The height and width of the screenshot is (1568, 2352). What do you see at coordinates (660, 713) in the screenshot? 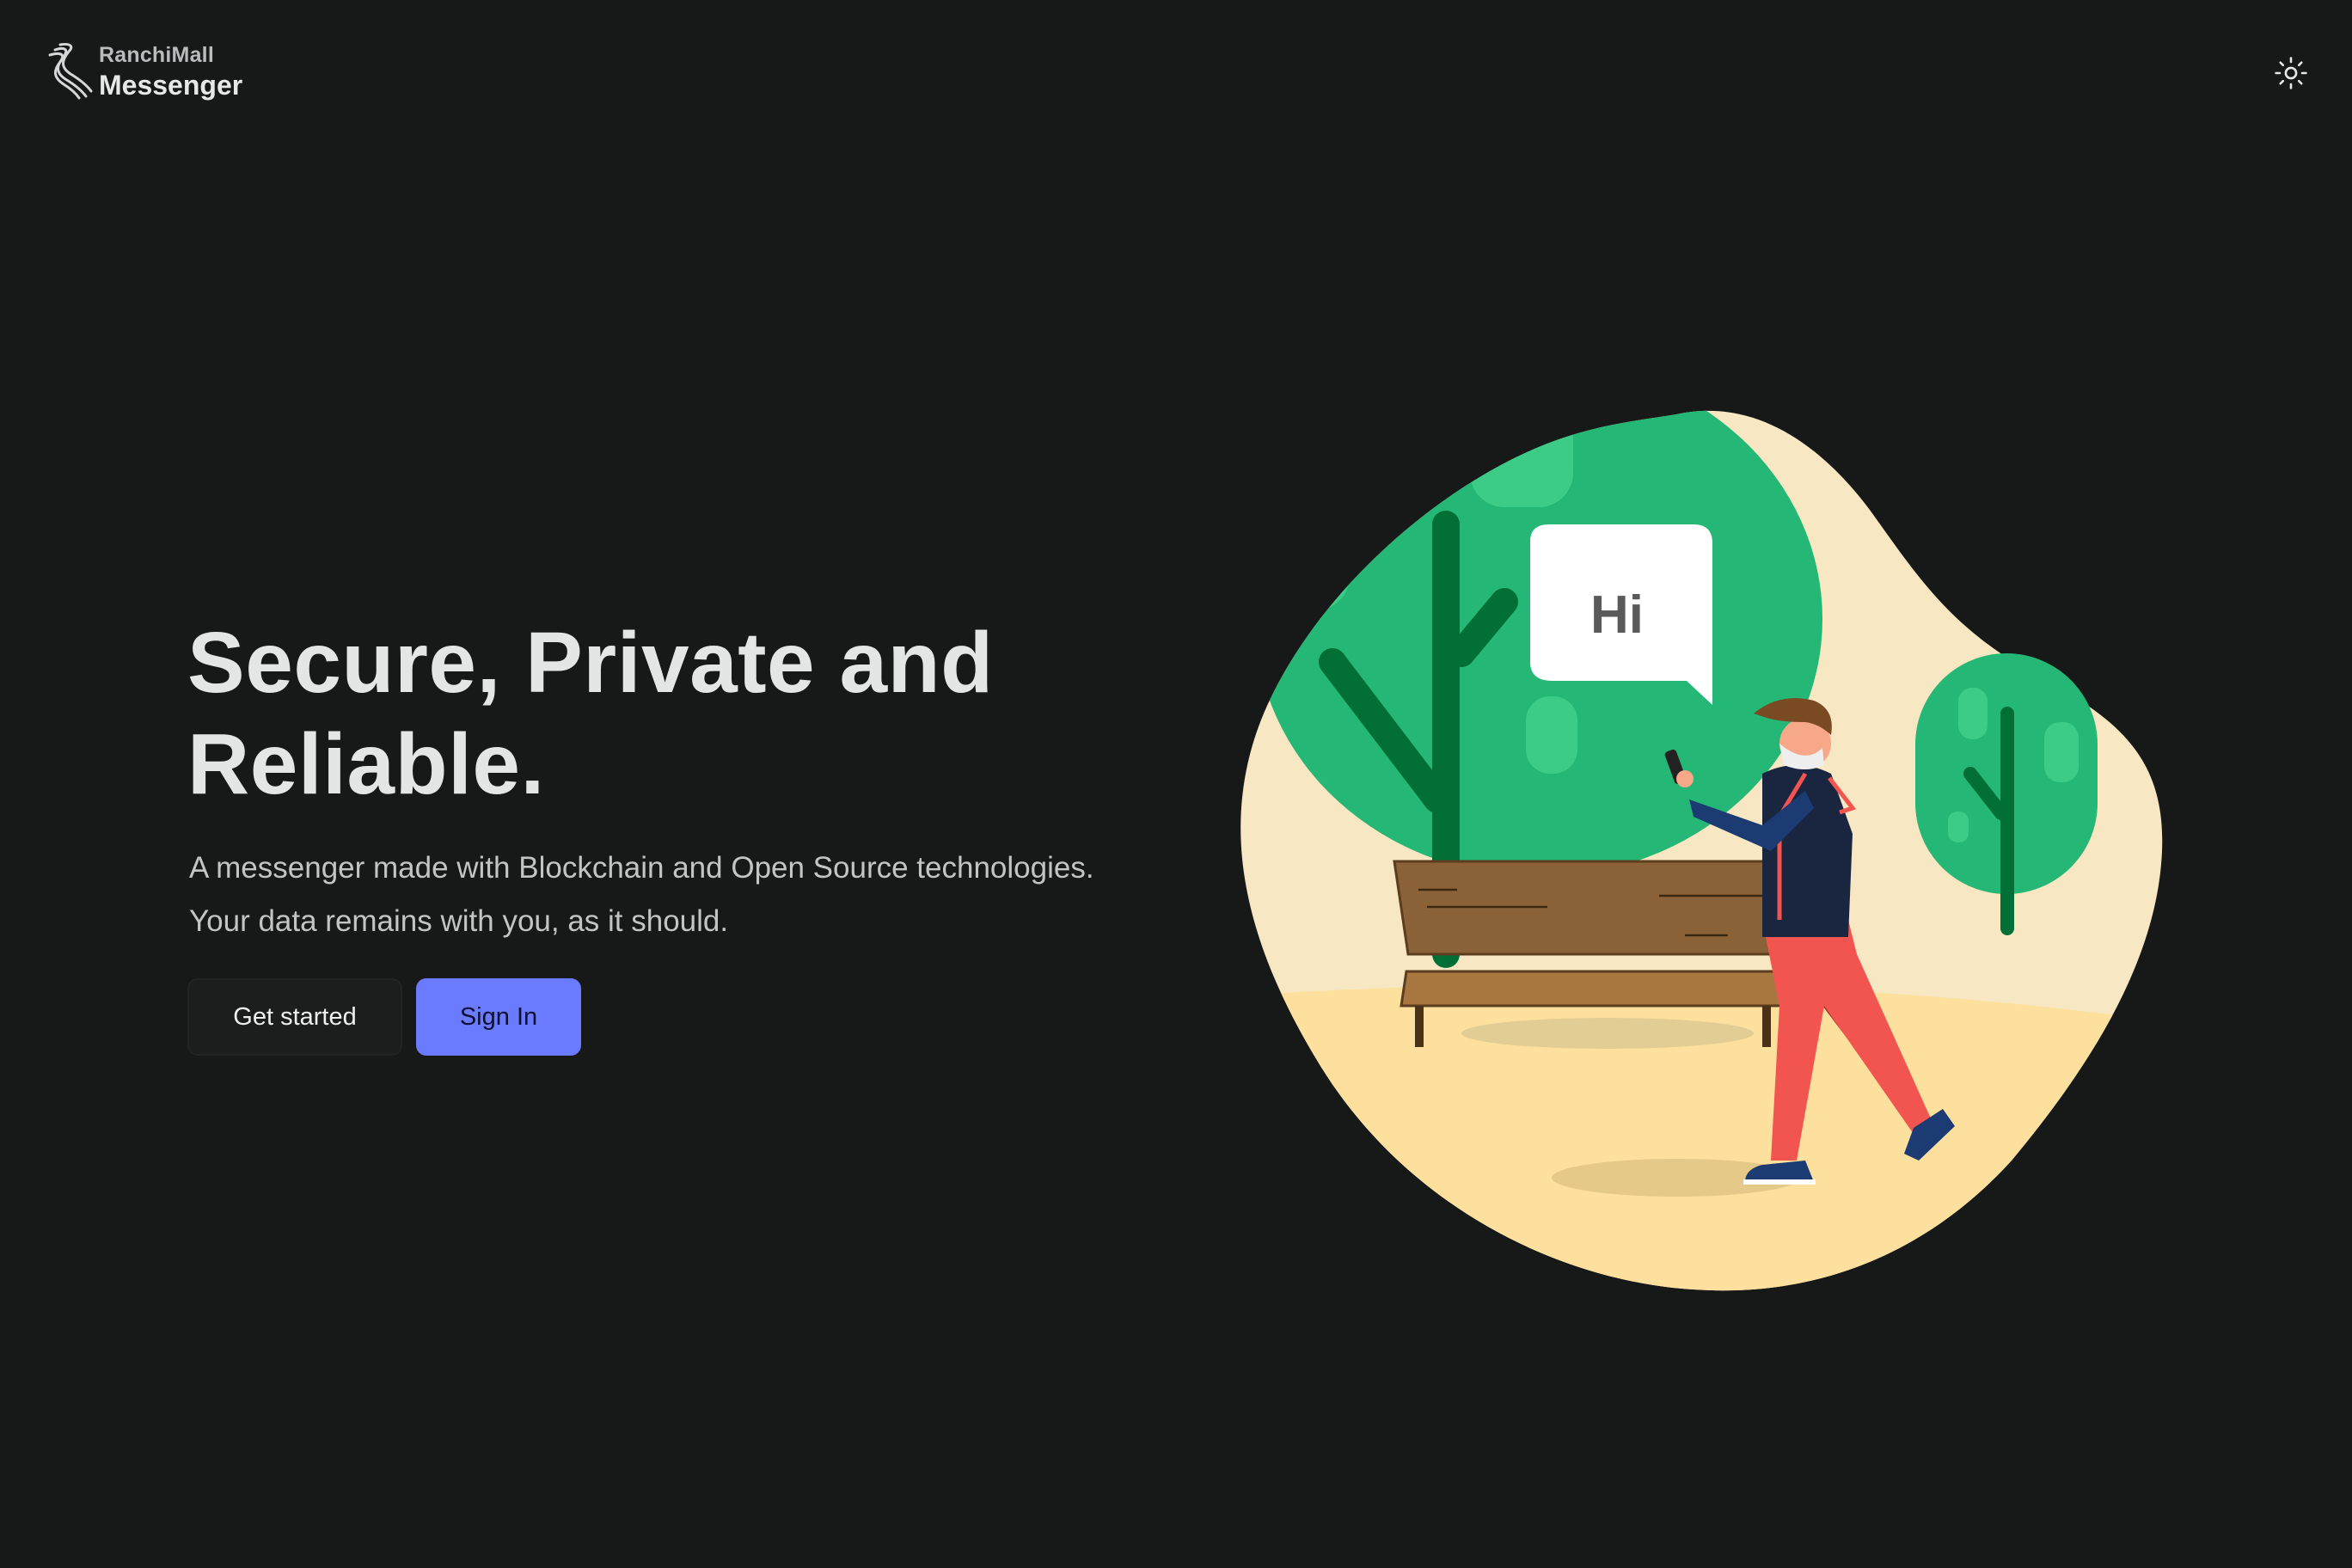
I see `hero-title: Secure, Private and Reliable.` at bounding box center [660, 713].